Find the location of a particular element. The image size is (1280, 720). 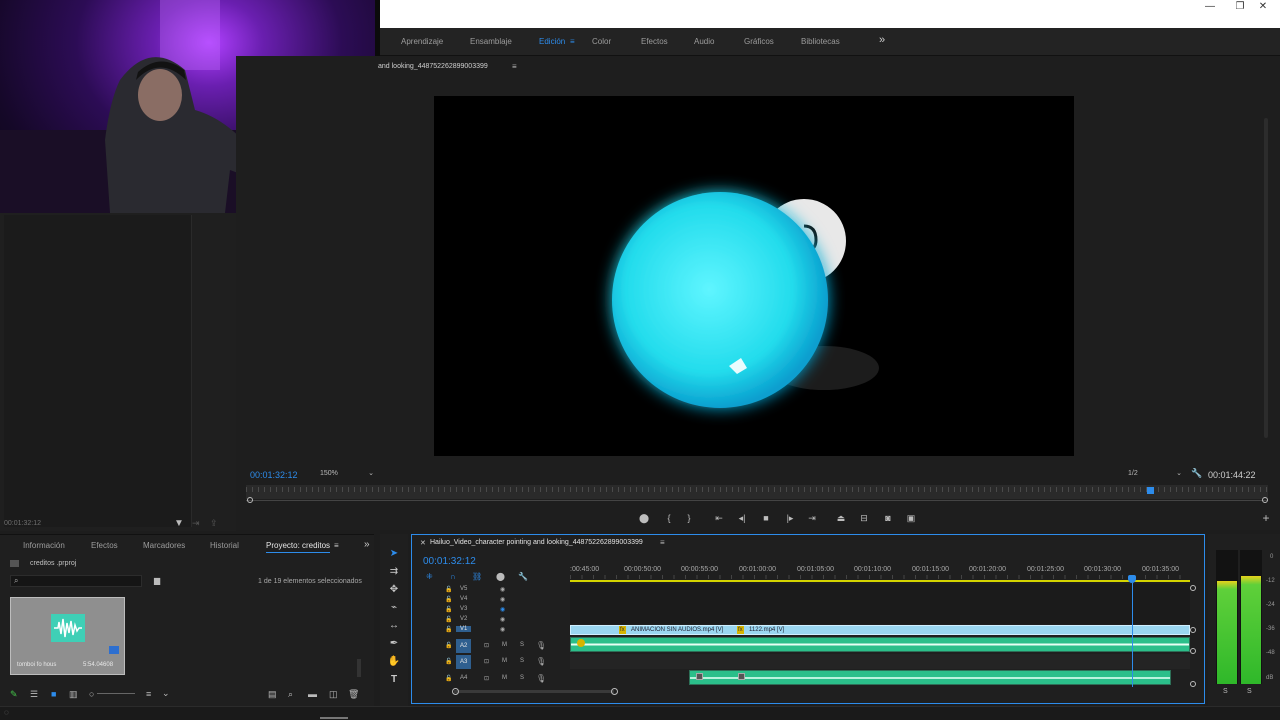

track-select-tool-icon: ⇉ is located at coordinates (394, 572).